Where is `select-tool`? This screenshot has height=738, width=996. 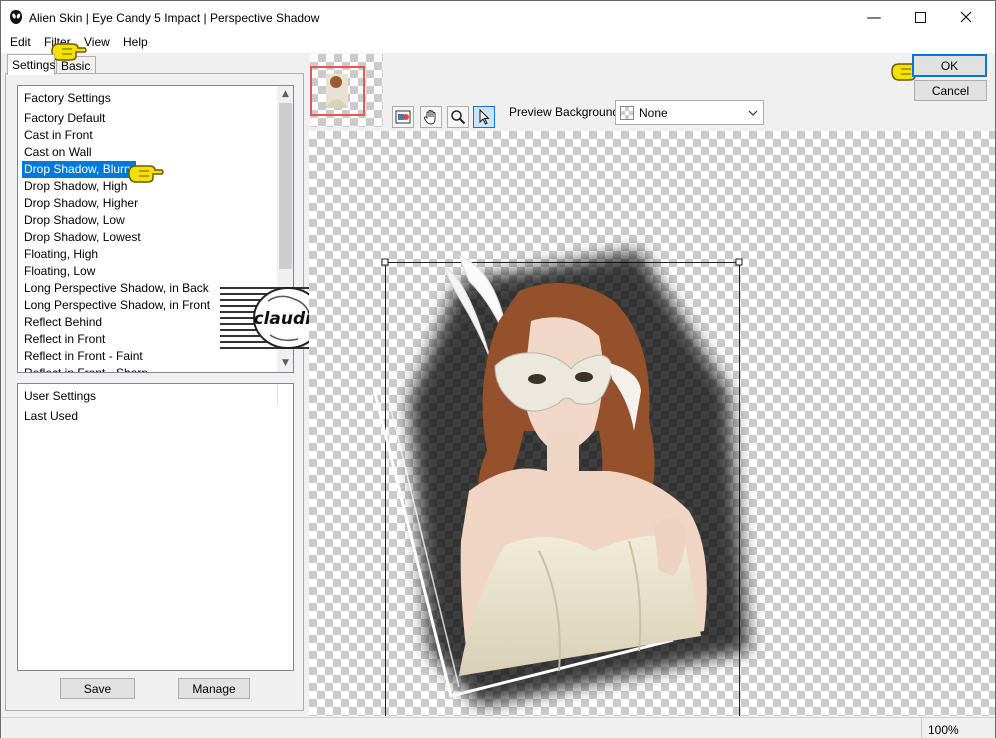
select-tool is located at coordinates (484, 117).